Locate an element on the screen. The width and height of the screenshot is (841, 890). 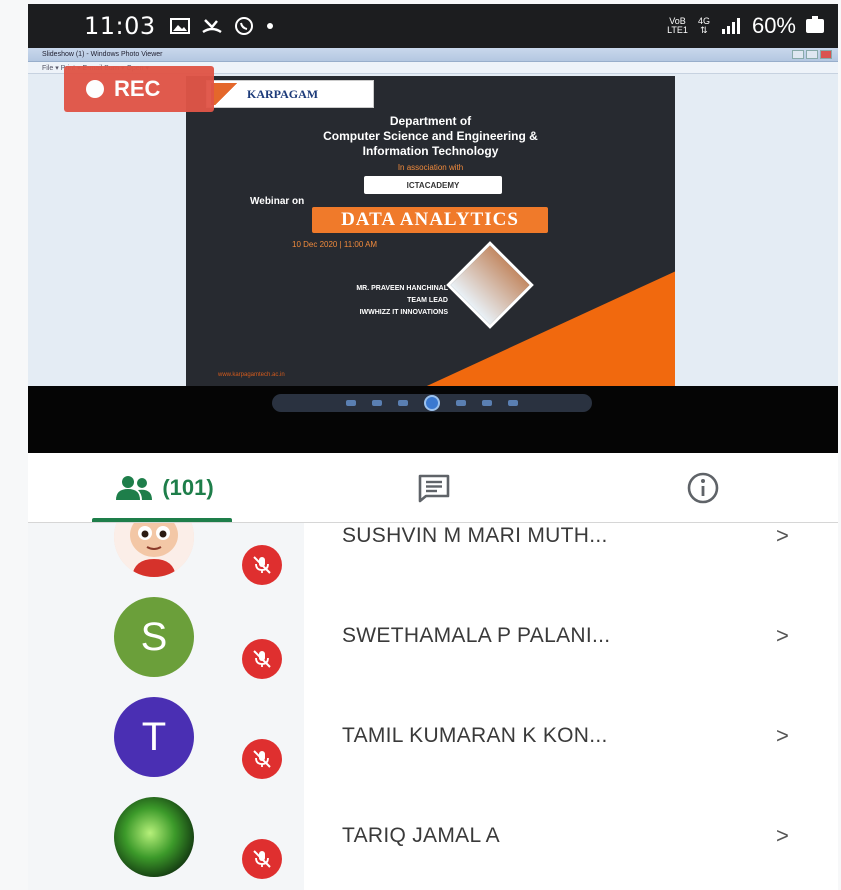
topic-banner: DATA ANALYTICS is located at coordinates (430, 220).